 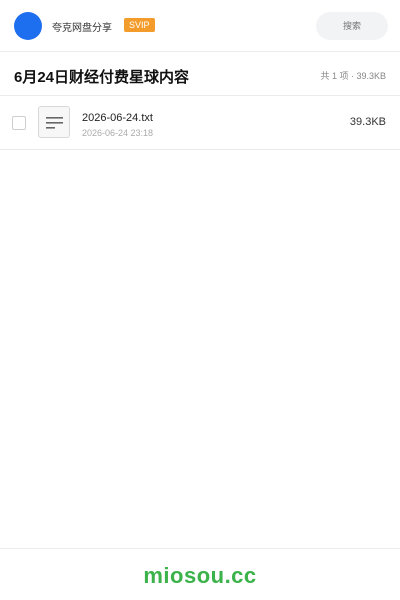 I want to click on folder-summary: 共 1 项 · 39.3KB, so click(x=353, y=76).